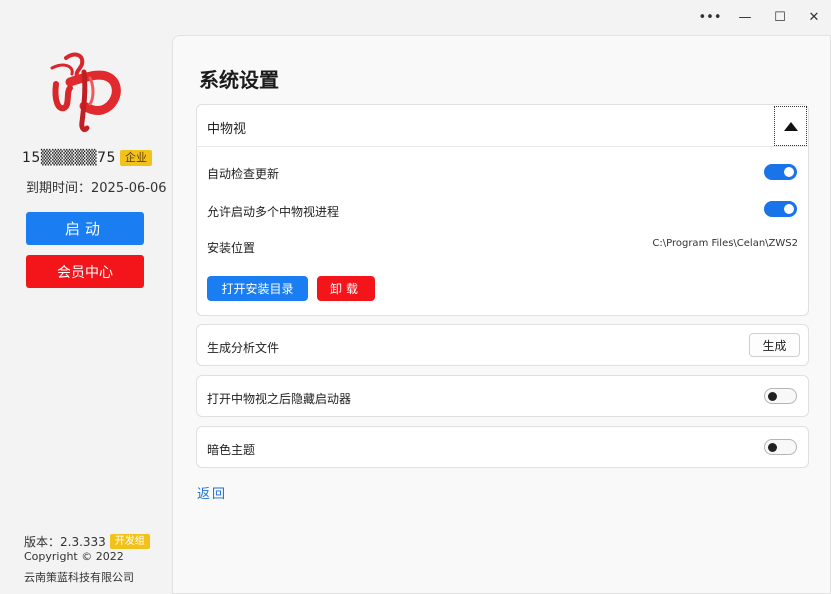 Image resolution: width=831 pixels, height=594 pixels. What do you see at coordinates (74, 556) in the screenshot?
I see `copyright-text: Copyright © 2022` at bounding box center [74, 556].